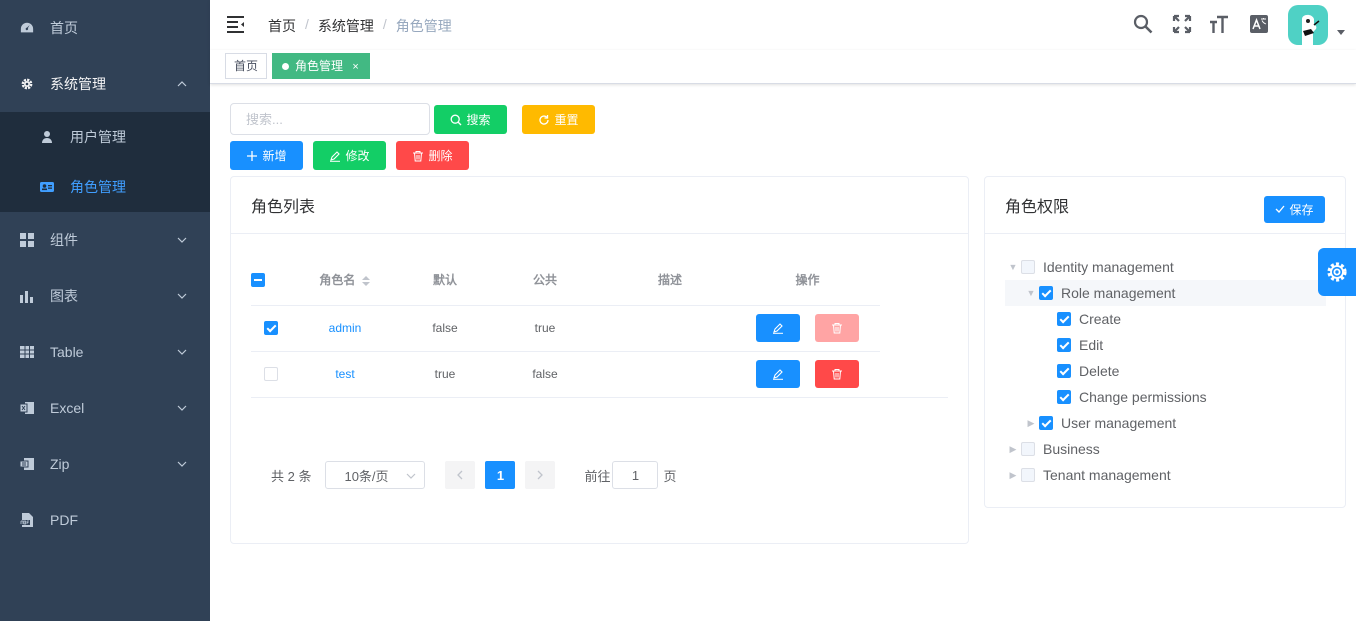  What do you see at coordinates (1091, 423) in the screenshot?
I see `tree-node-user: ▶ User management` at bounding box center [1091, 423].